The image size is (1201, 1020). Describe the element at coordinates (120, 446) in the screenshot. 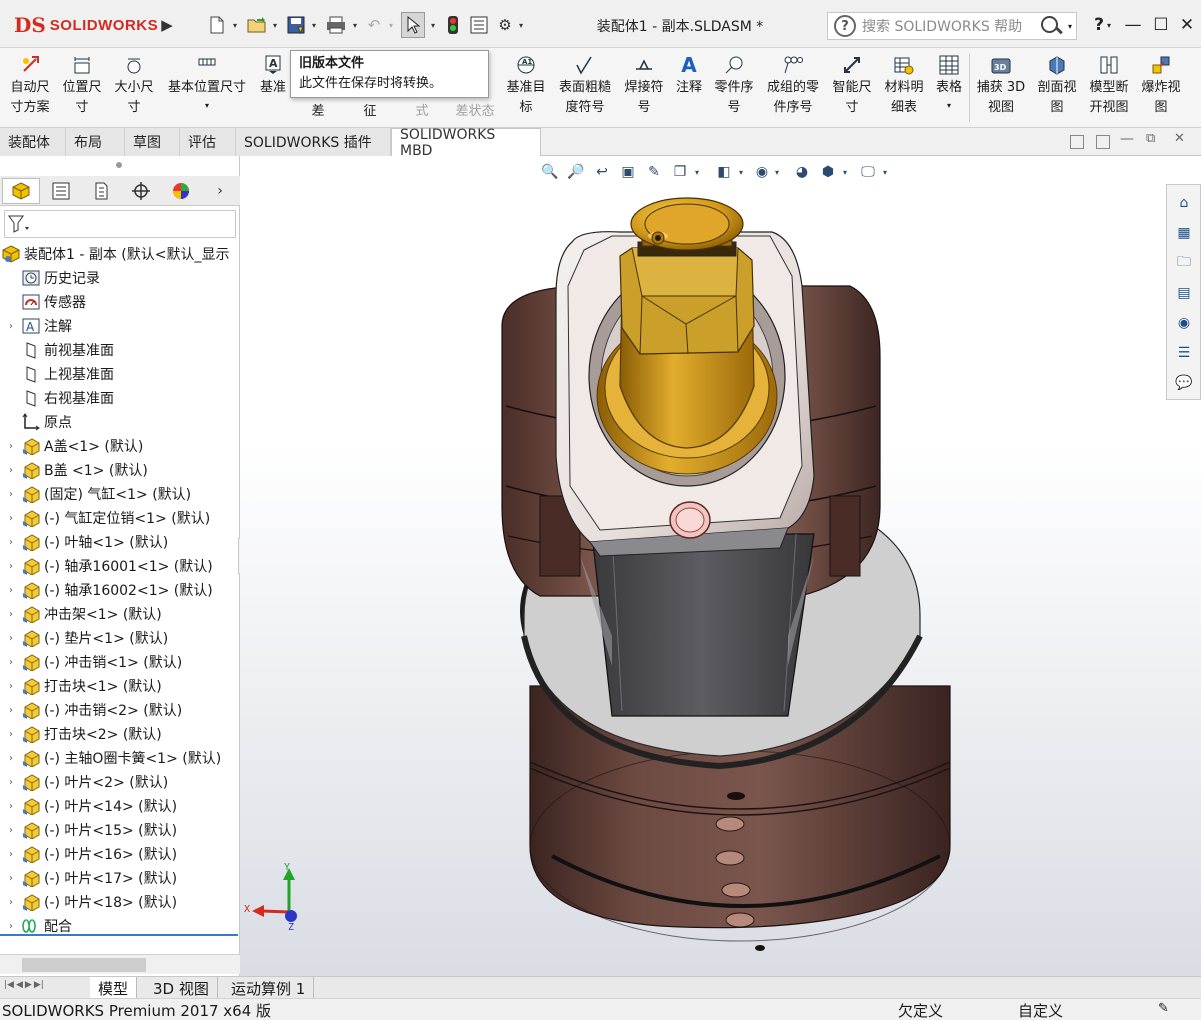

I see `tree-item: › A盖<1> (默认)` at that location.